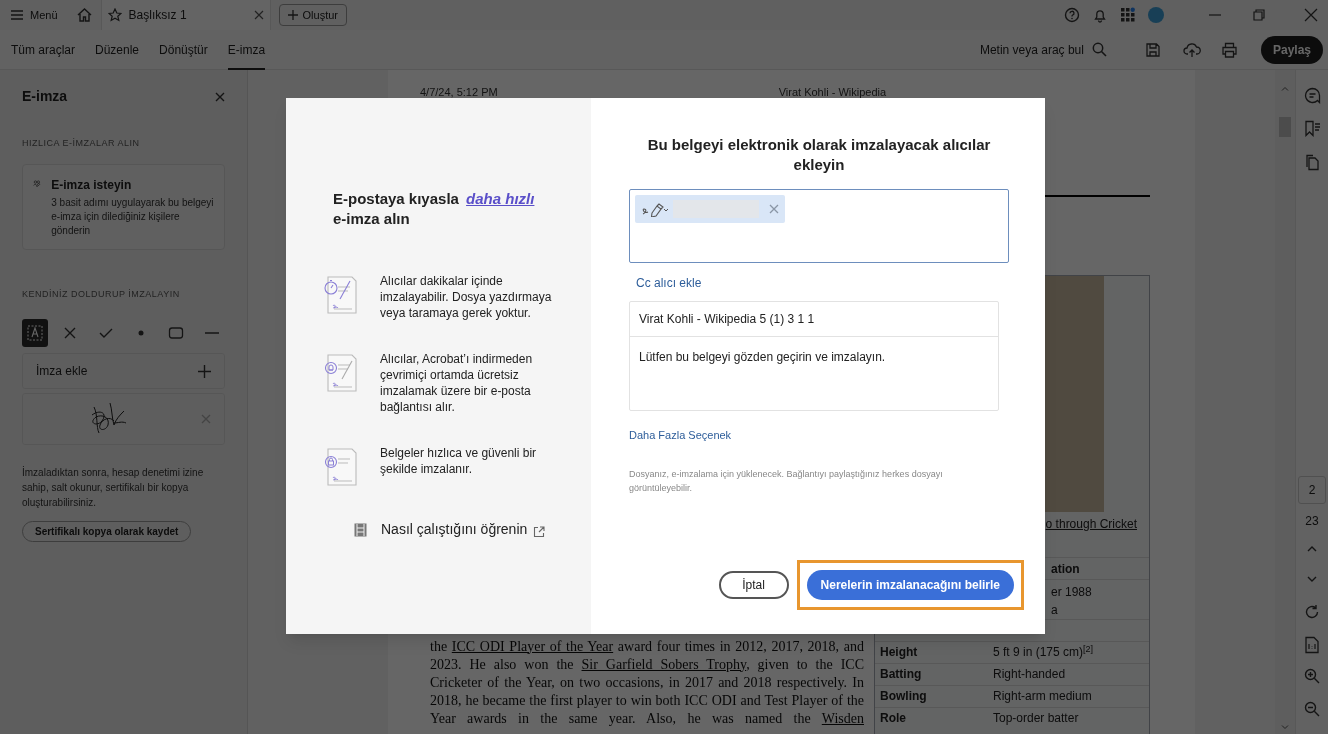  I want to click on page-count: 23, so click(1312, 521).